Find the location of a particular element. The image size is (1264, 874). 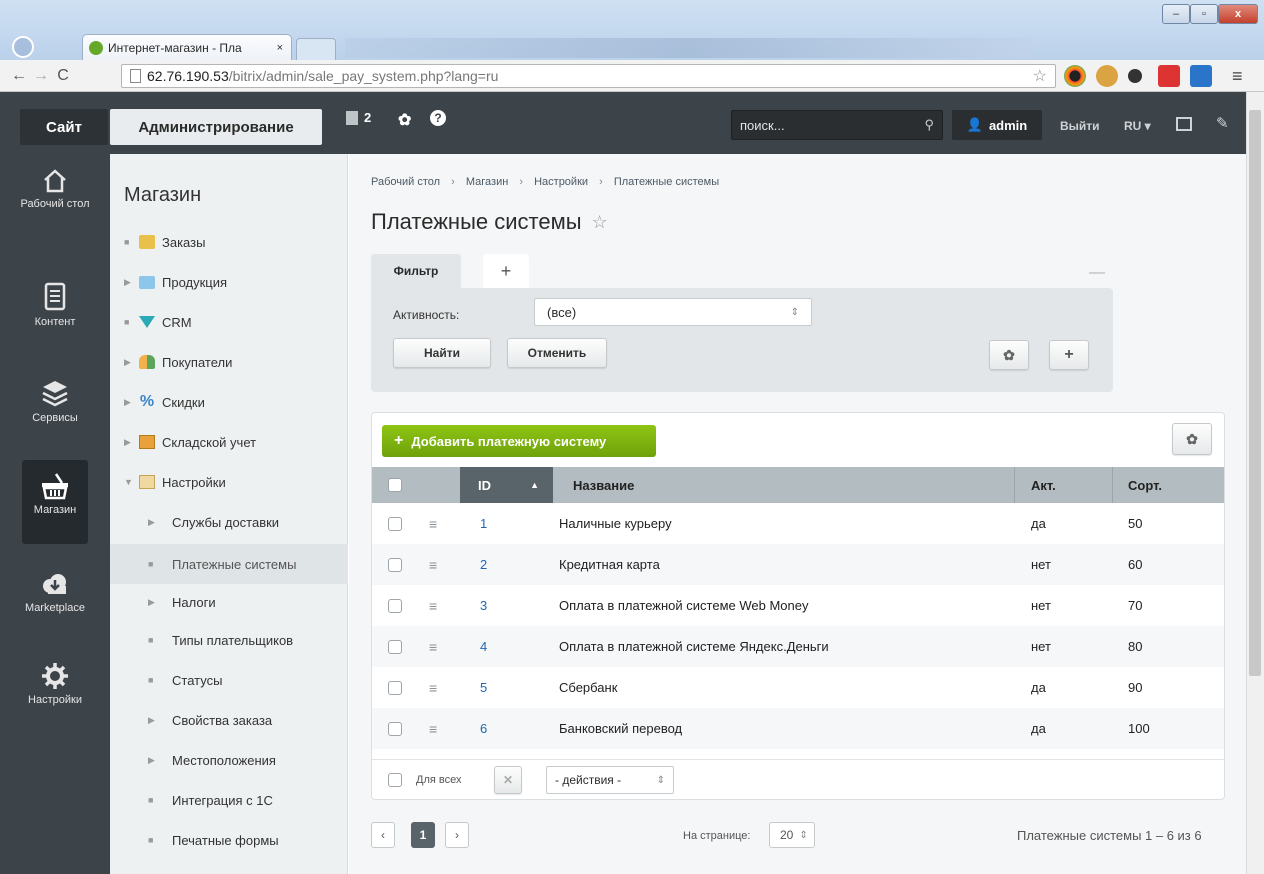

row-id: 6 is located at coordinates (483, 728).